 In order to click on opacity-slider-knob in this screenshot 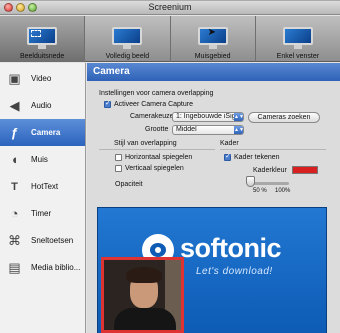, I will do `click(250, 181)`.